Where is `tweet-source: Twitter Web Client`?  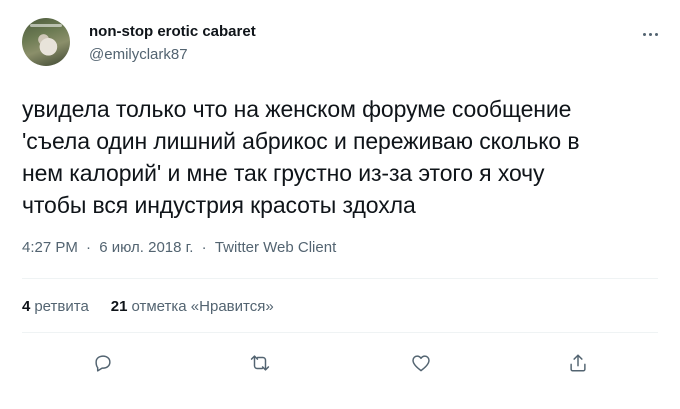 tweet-source: Twitter Web Client is located at coordinates (275, 247).